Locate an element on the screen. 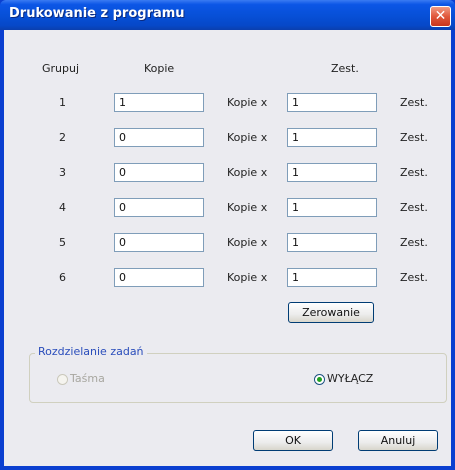  radio-selected-dot is located at coordinates (319, 379).